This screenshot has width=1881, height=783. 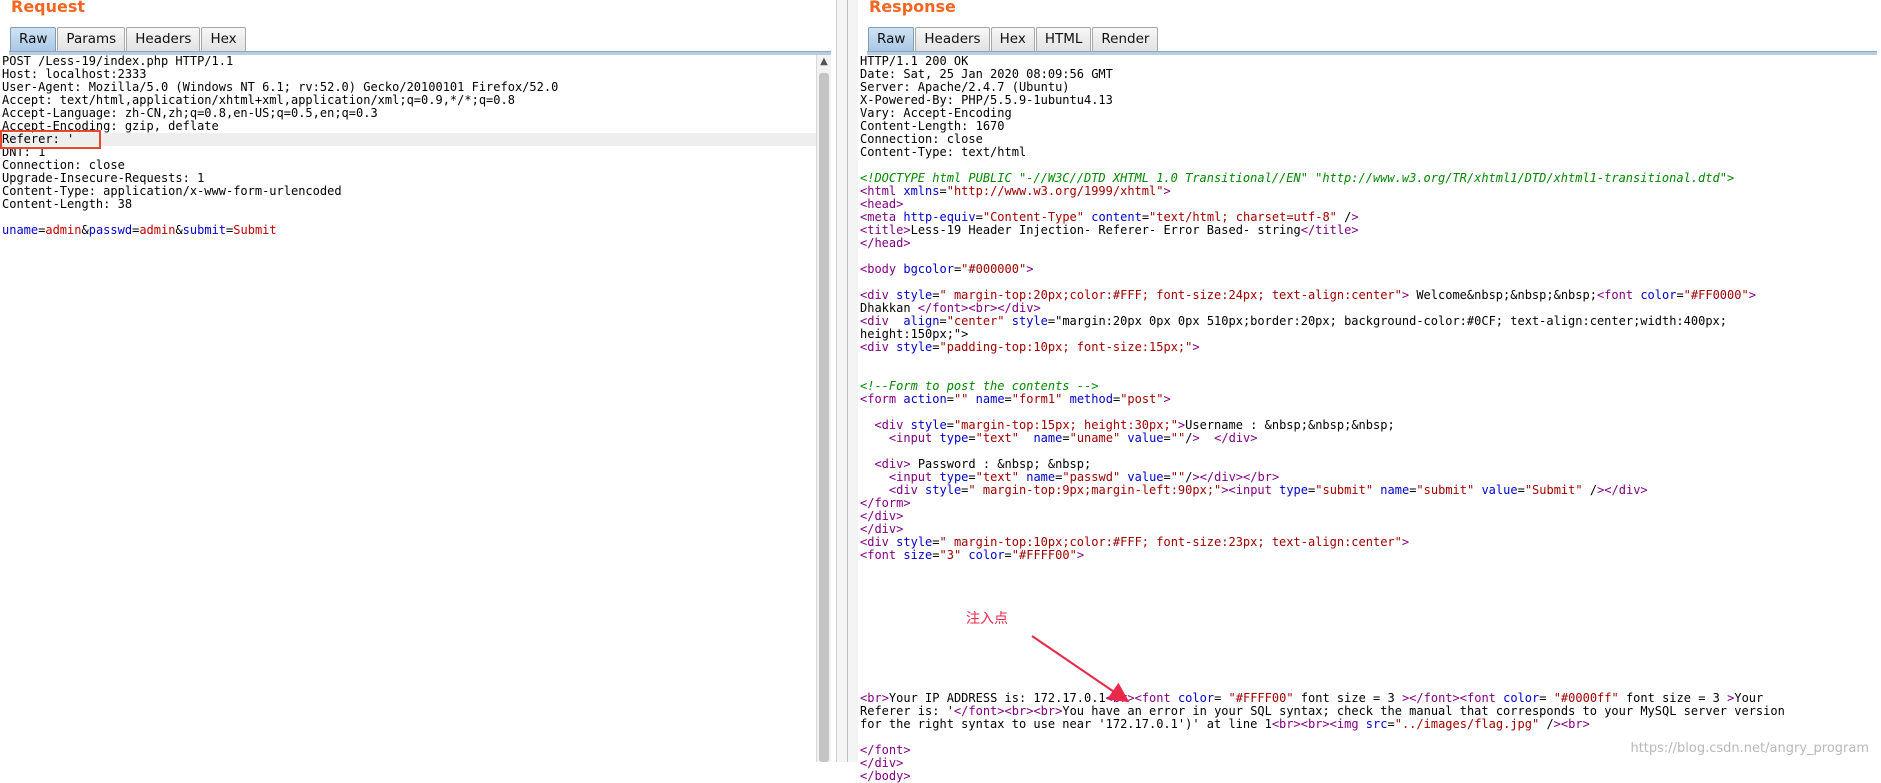 I want to click on injection-point-label: 注入点, so click(x=987, y=619).